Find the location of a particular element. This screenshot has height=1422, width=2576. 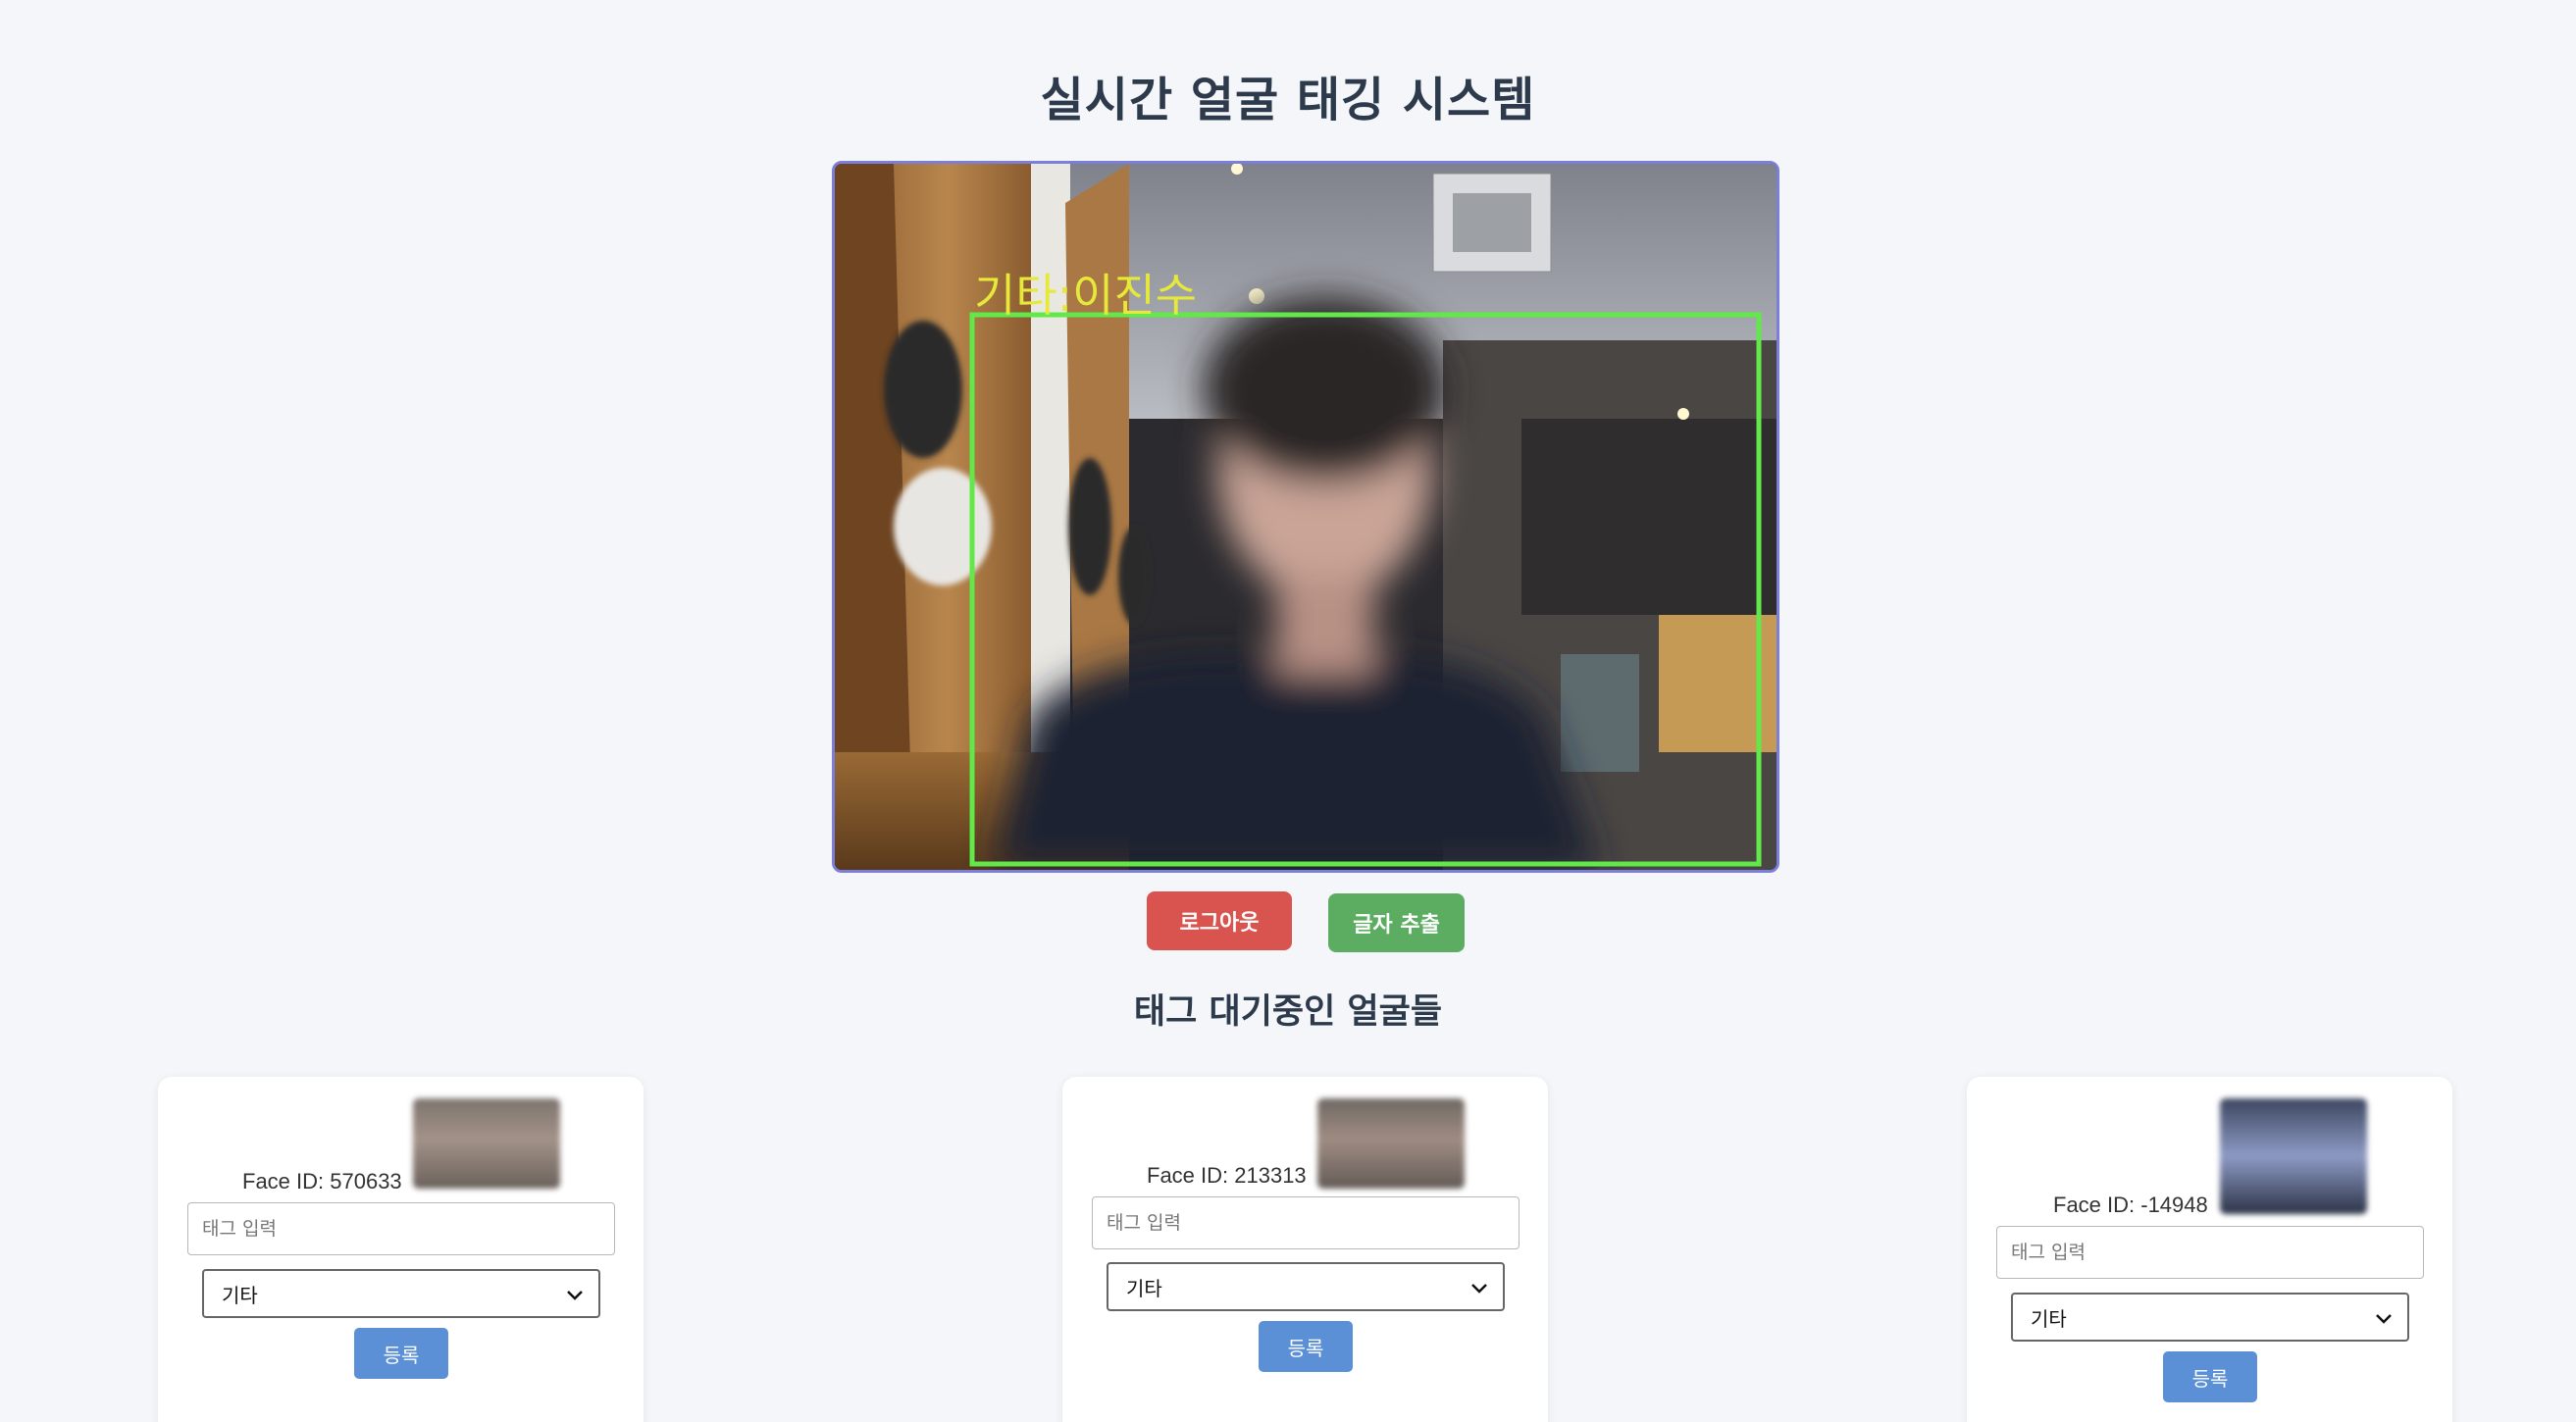

face-id-label: Face ID: 570633 is located at coordinates (322, 1181).